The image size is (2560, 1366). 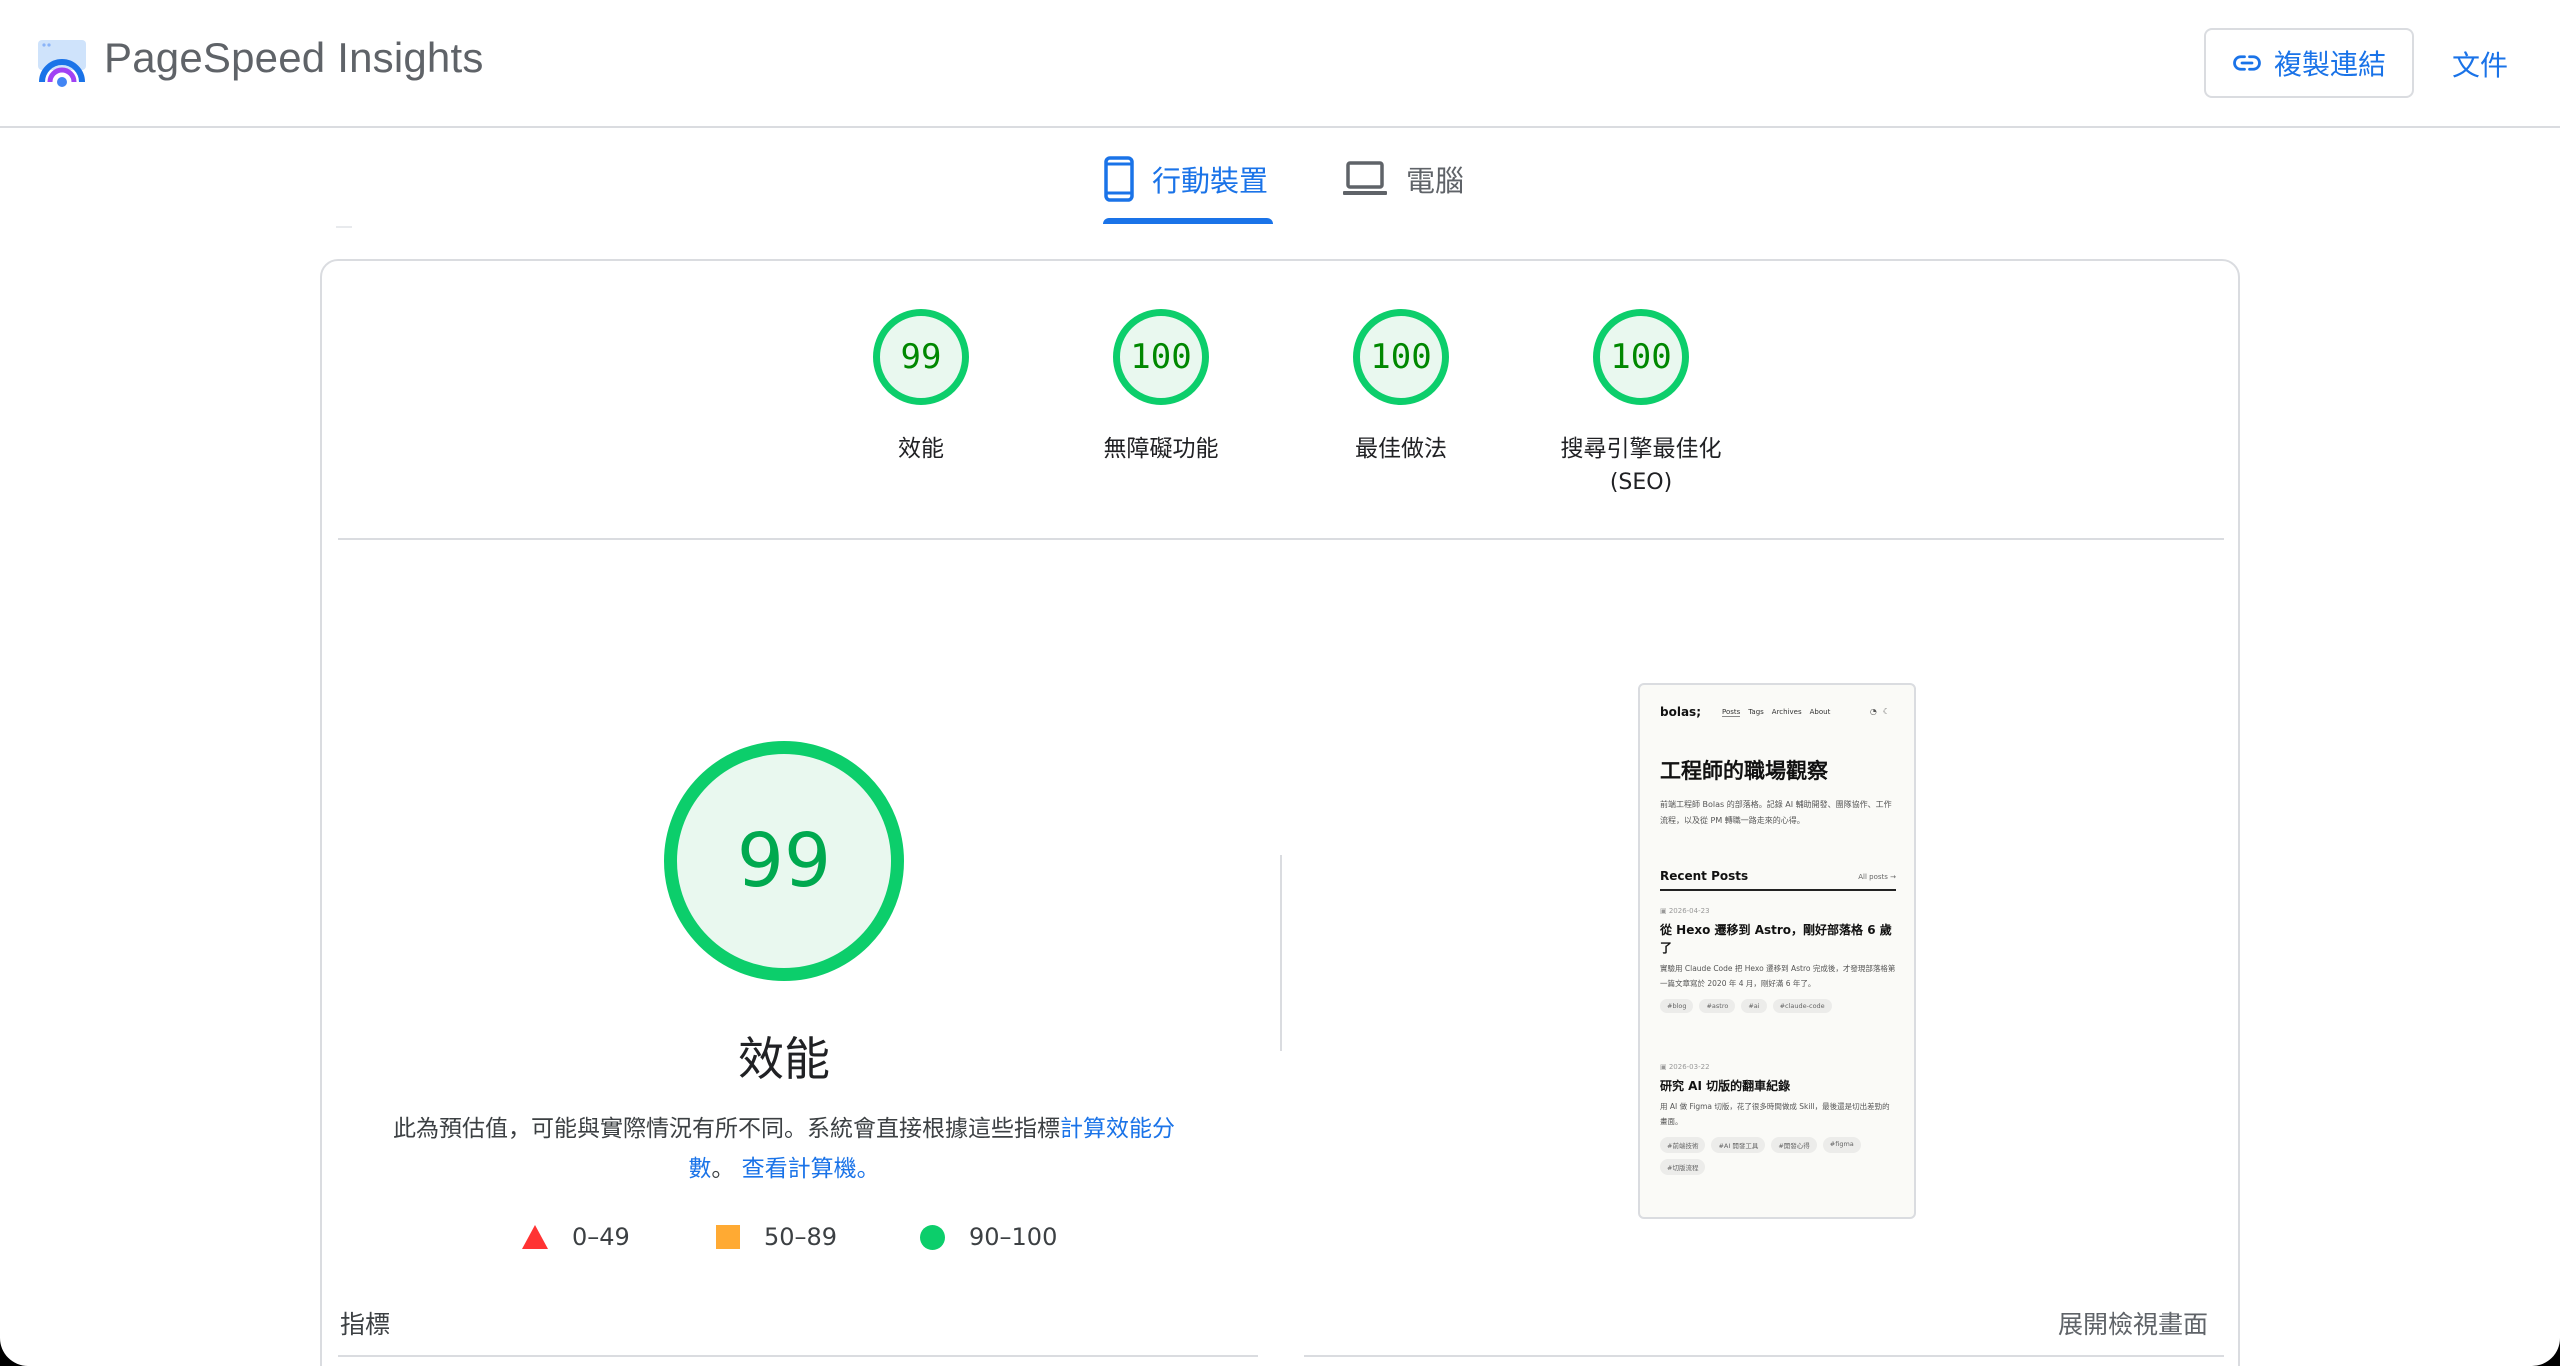 What do you see at coordinates (1119, 179) in the screenshot?
I see `smartphone-icon` at bounding box center [1119, 179].